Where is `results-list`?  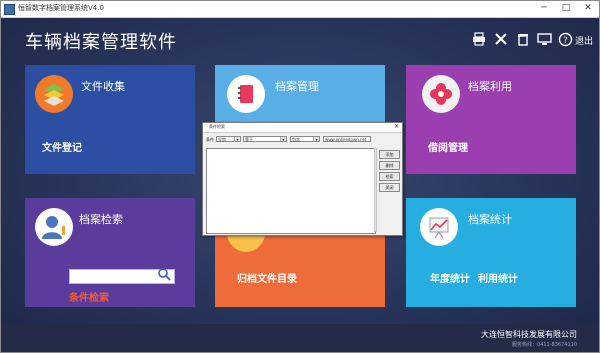
results-list is located at coordinates (291, 191).